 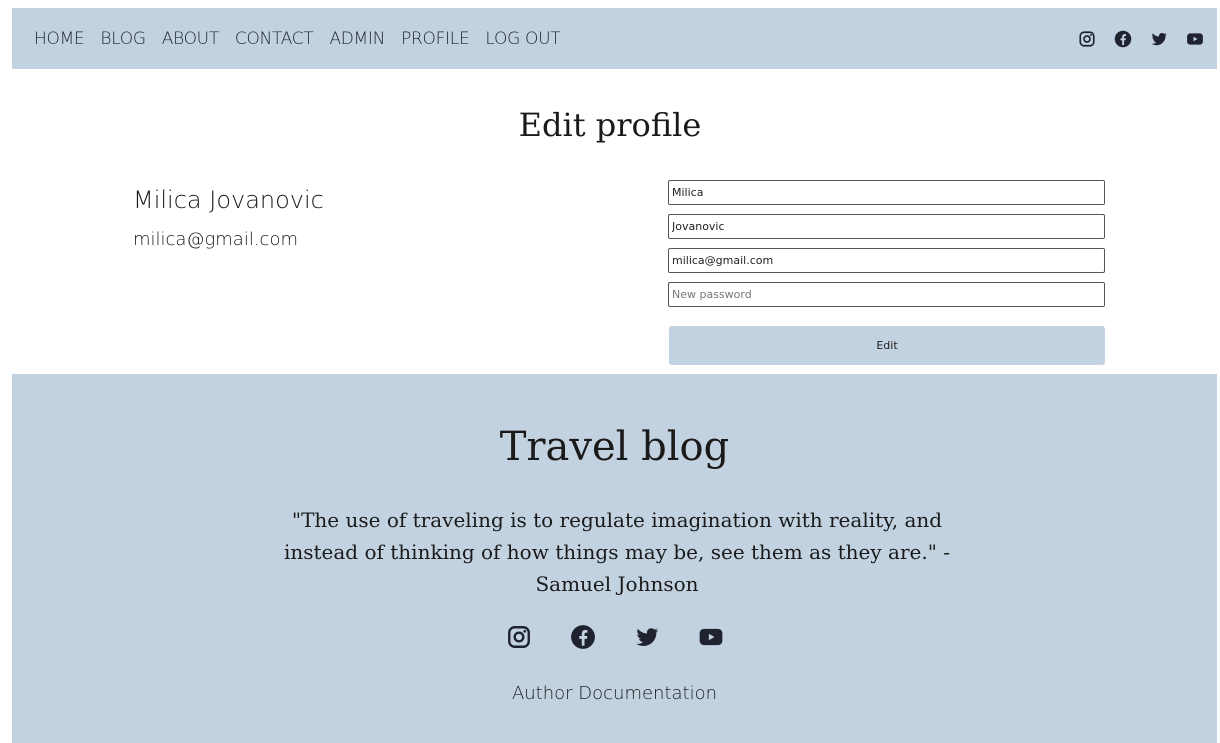 I want to click on nav-logout-link: LOG OUT, so click(x=522, y=39).